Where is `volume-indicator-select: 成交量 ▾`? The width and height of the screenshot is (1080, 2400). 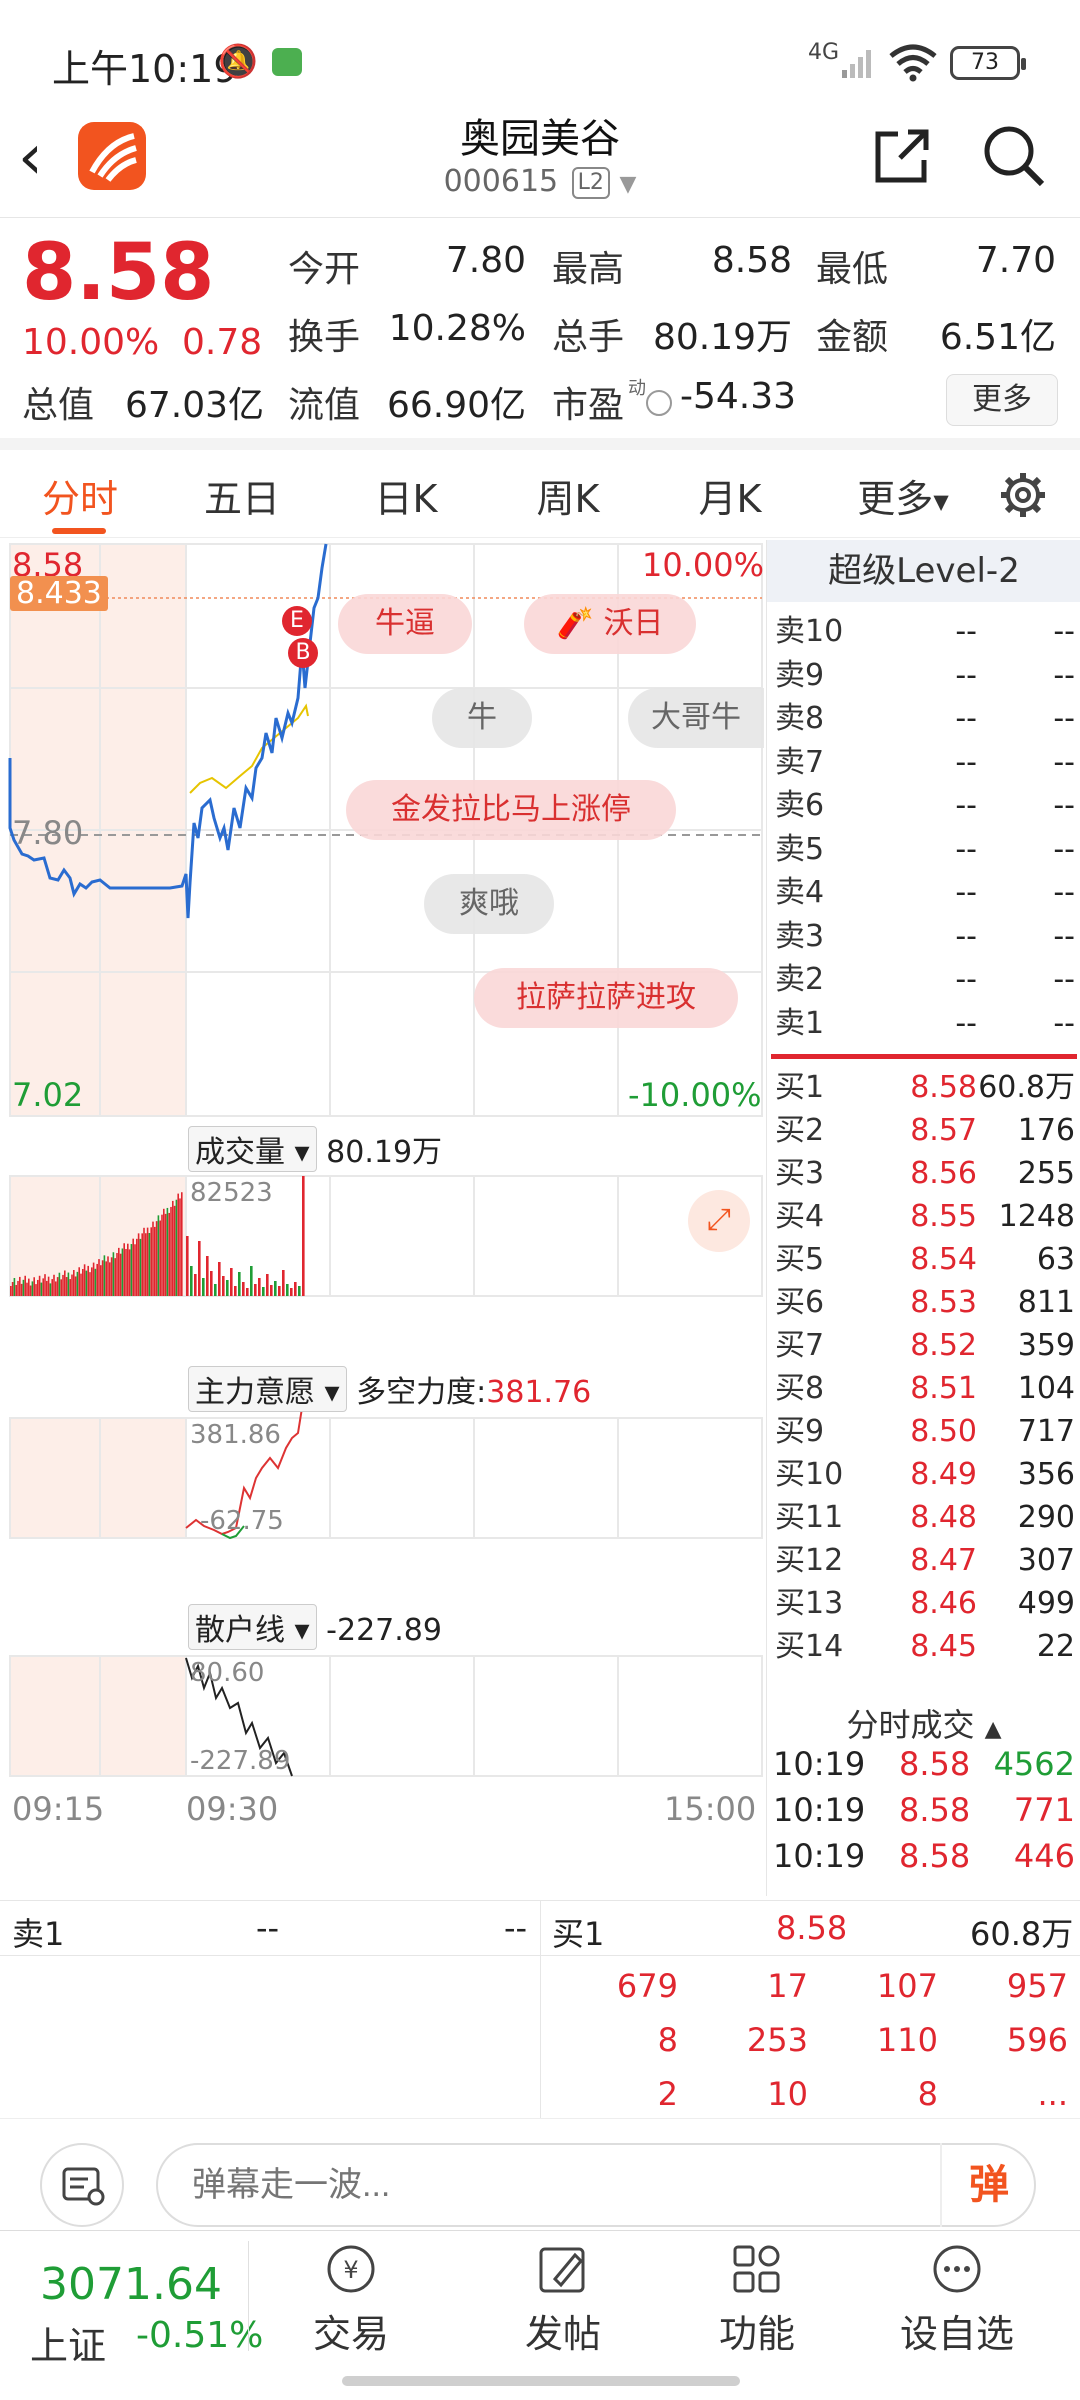
volume-indicator-select: 成交量 ▾ is located at coordinates (252, 1149).